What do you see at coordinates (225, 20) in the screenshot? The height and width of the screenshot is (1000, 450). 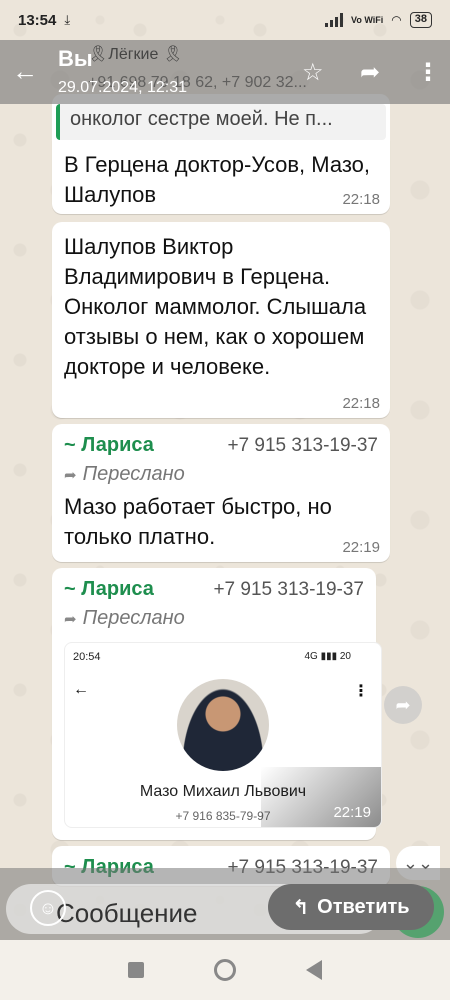 I see `status-bar: 13:54 ⤓ Vo WiFi ◠ 38` at bounding box center [225, 20].